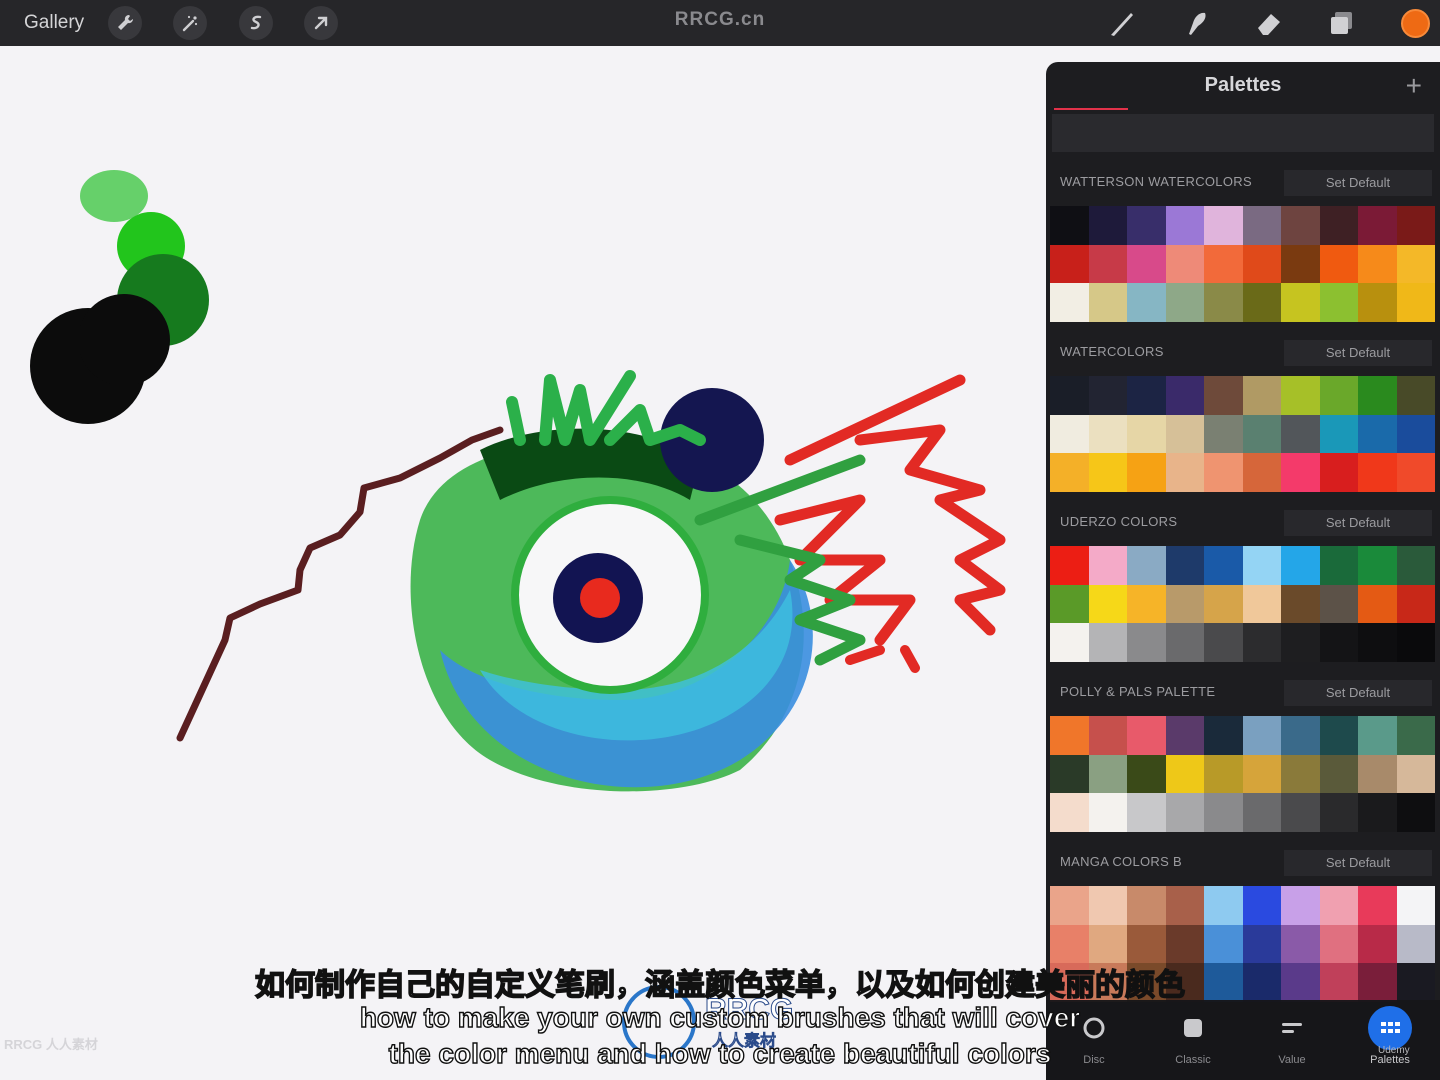 This screenshot has height=1080, width=1440. I want to click on palette-card: UDERZO COLORS Set Default, so click(1243, 586).